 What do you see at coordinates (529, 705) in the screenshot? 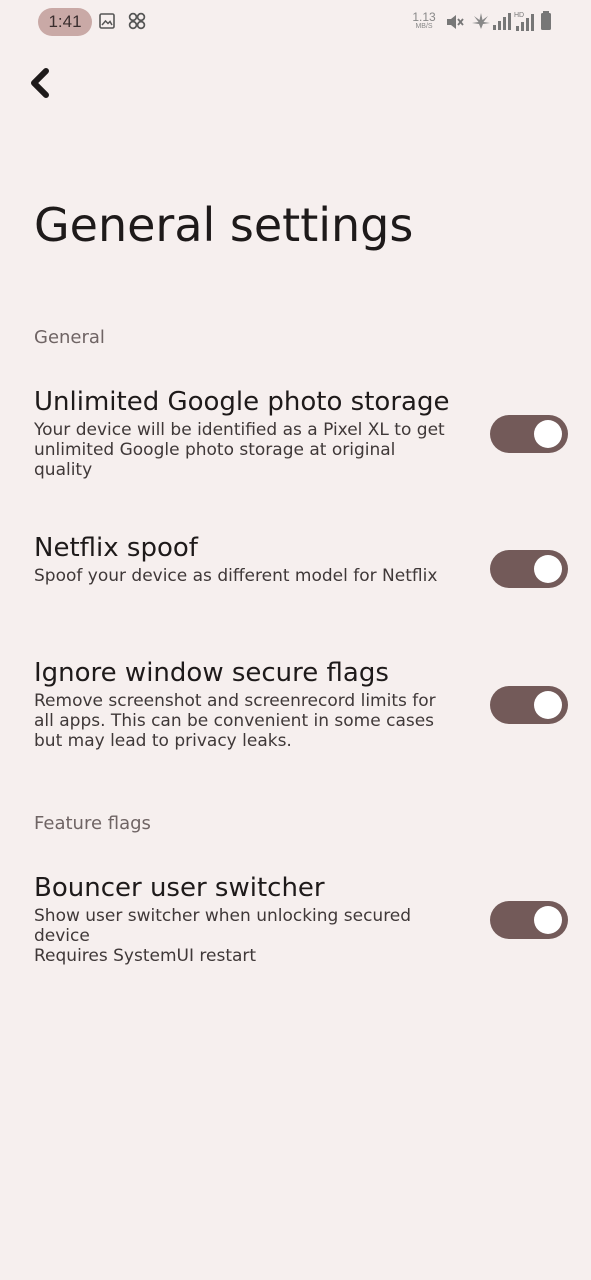
I see `toggle-ignore-window-secure-flags` at bounding box center [529, 705].